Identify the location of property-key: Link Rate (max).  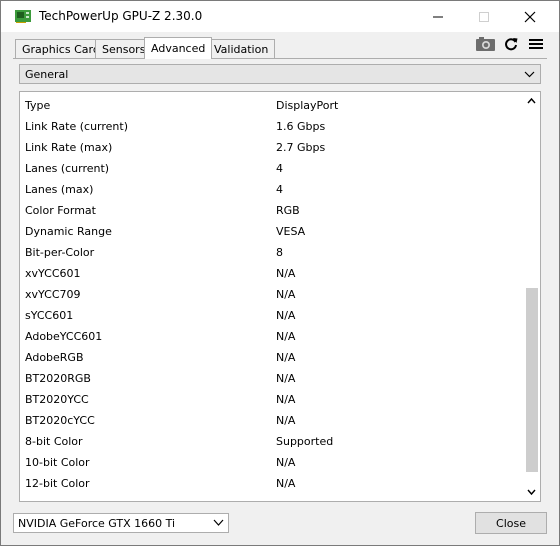
(69, 147).